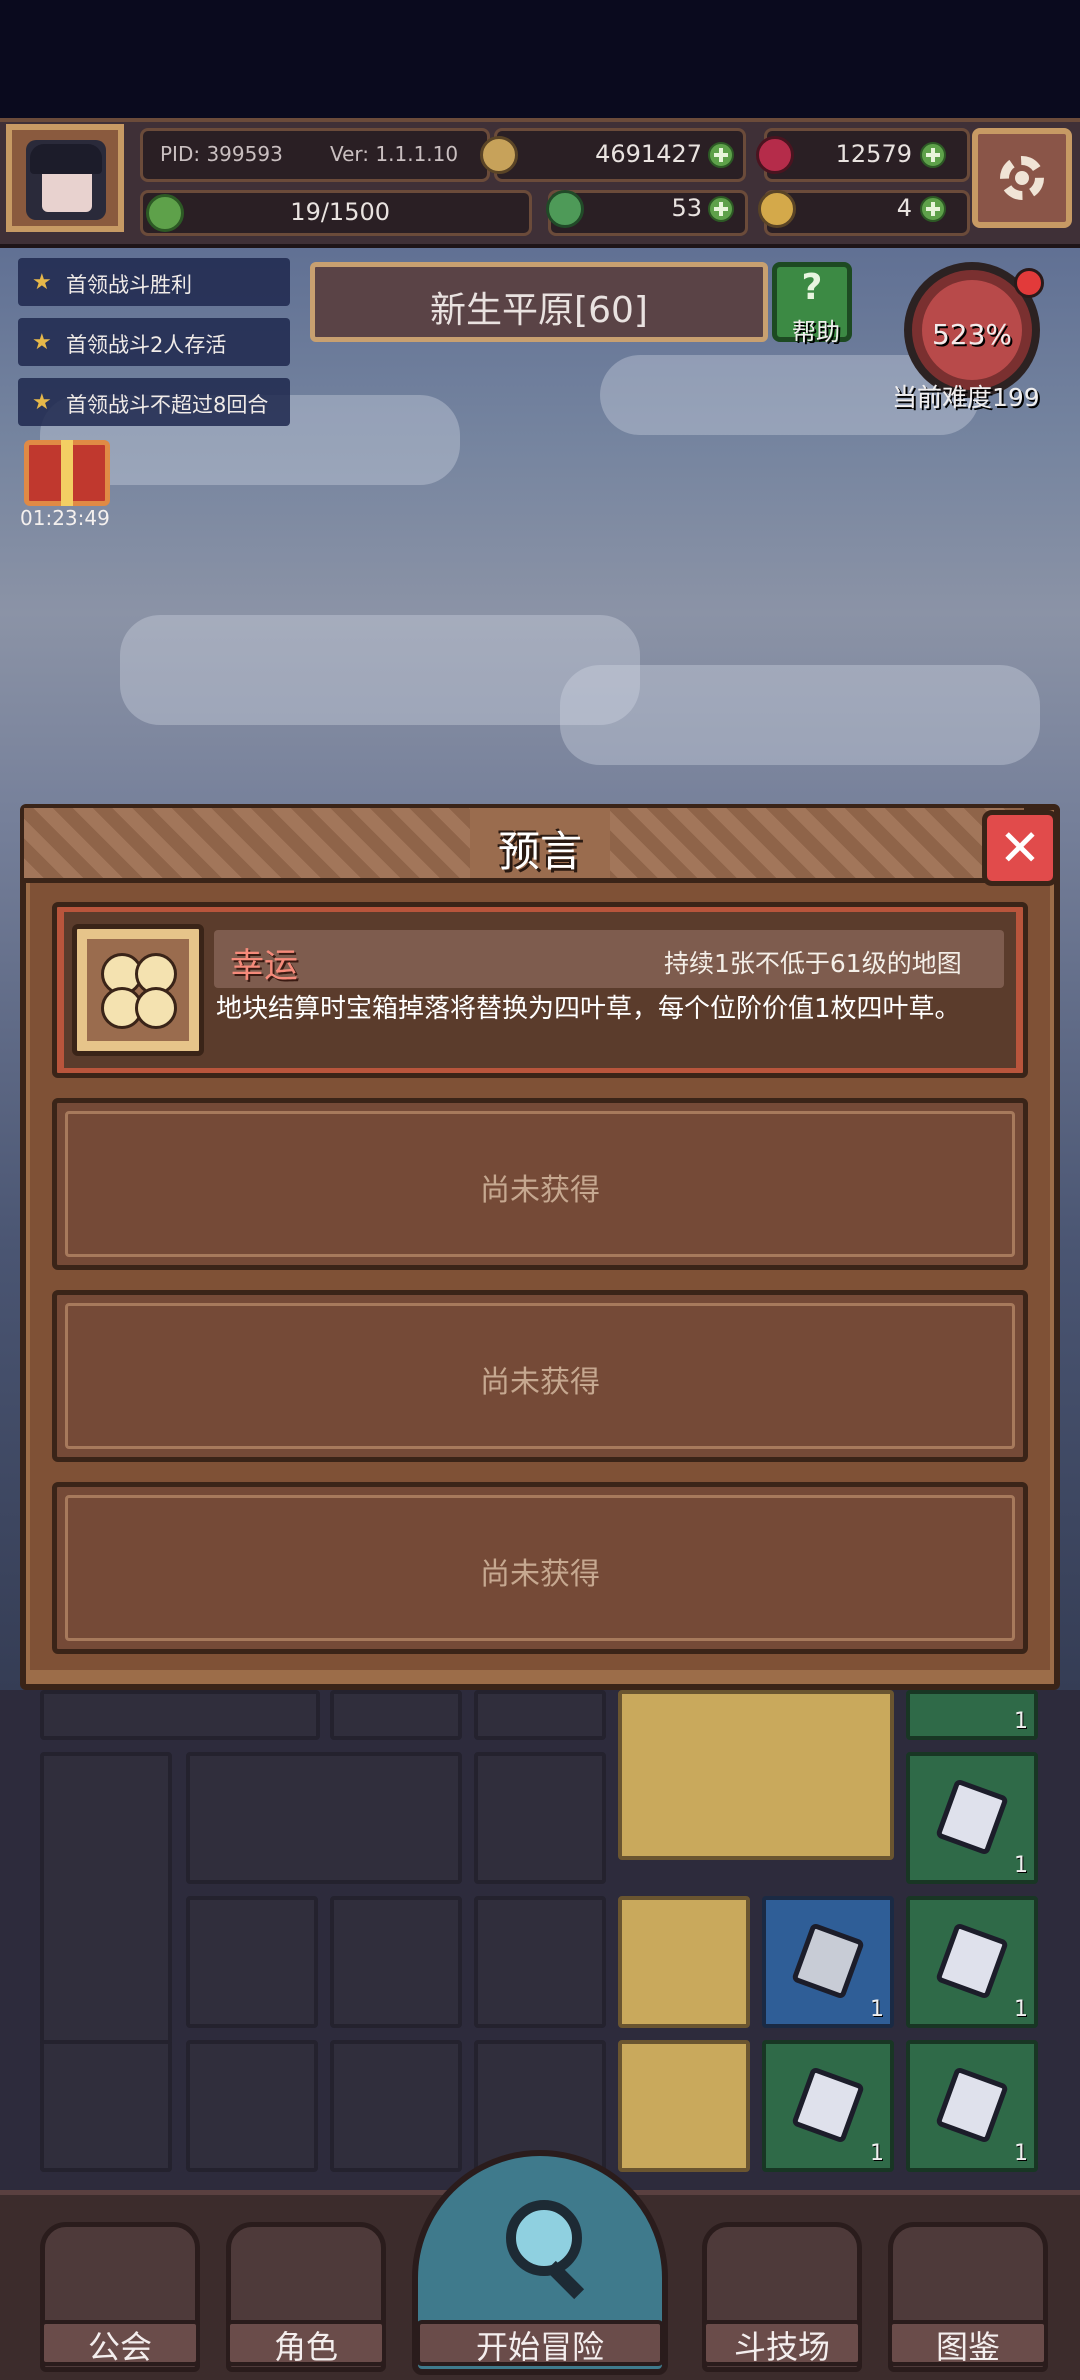 This screenshot has height=2380, width=1080. Describe the element at coordinates (812, 287) in the screenshot. I see `question-icon: ?` at that location.